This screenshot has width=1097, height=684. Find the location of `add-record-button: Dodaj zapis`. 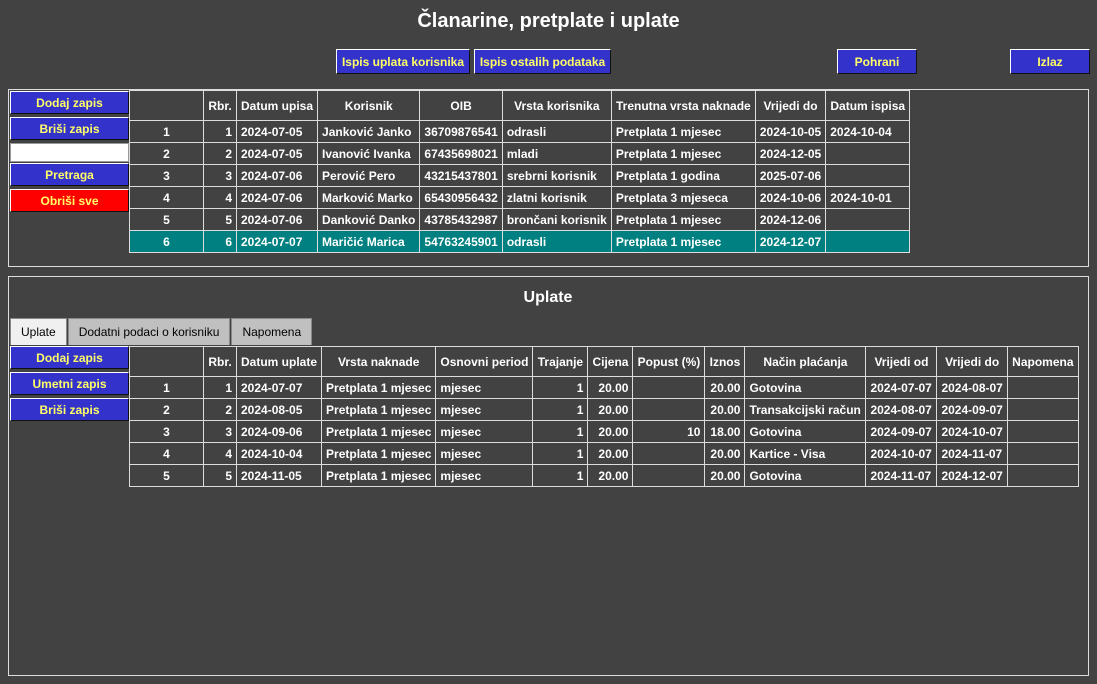

add-record-button: Dodaj zapis is located at coordinates (69, 102).